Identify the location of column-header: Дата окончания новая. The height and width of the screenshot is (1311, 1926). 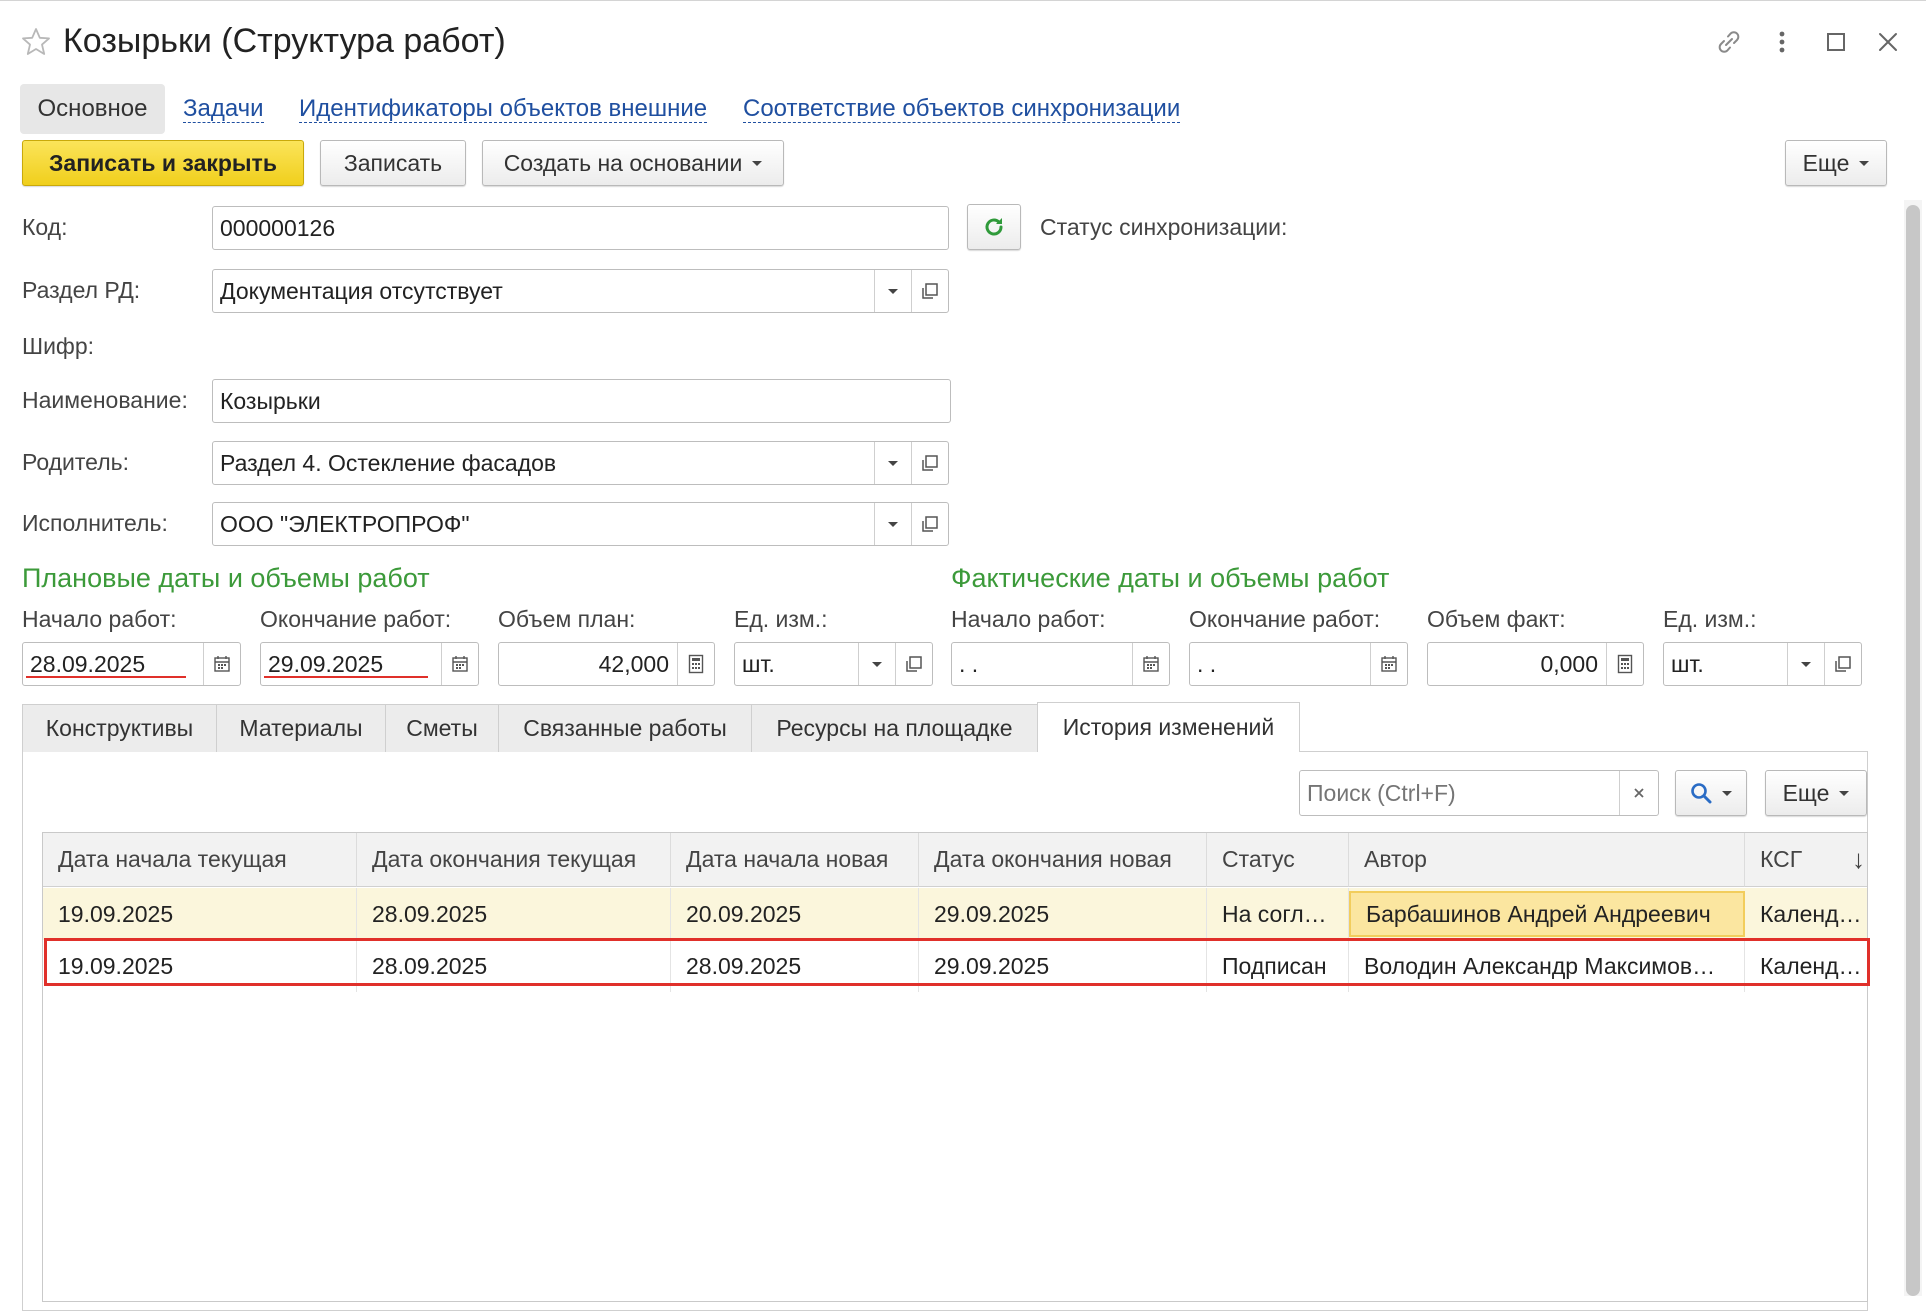
(1063, 860).